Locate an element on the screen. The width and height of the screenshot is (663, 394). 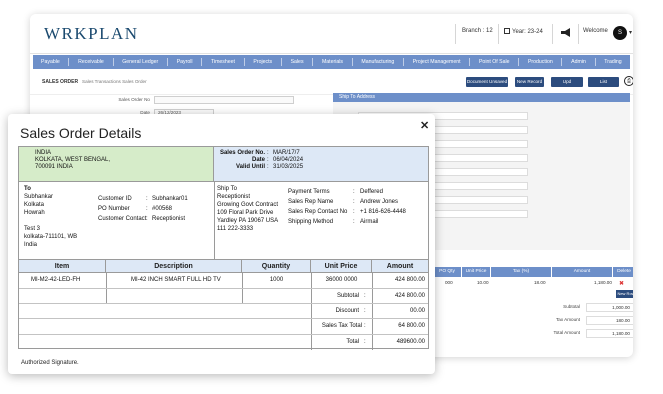
po-number-value: #00568 is located at coordinates (162, 209).